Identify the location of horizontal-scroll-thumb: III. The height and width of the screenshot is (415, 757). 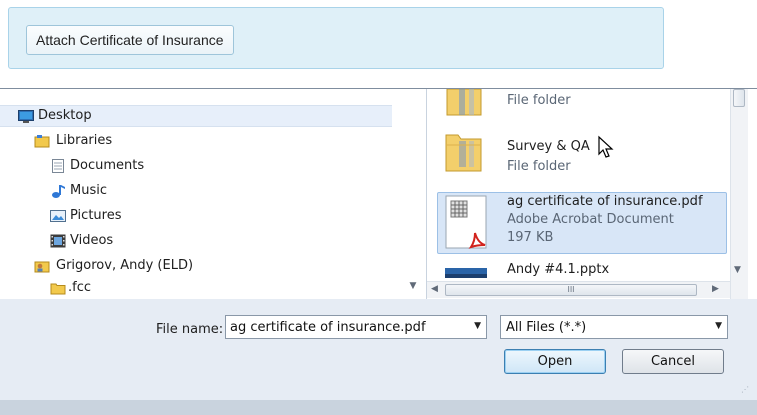
(571, 290).